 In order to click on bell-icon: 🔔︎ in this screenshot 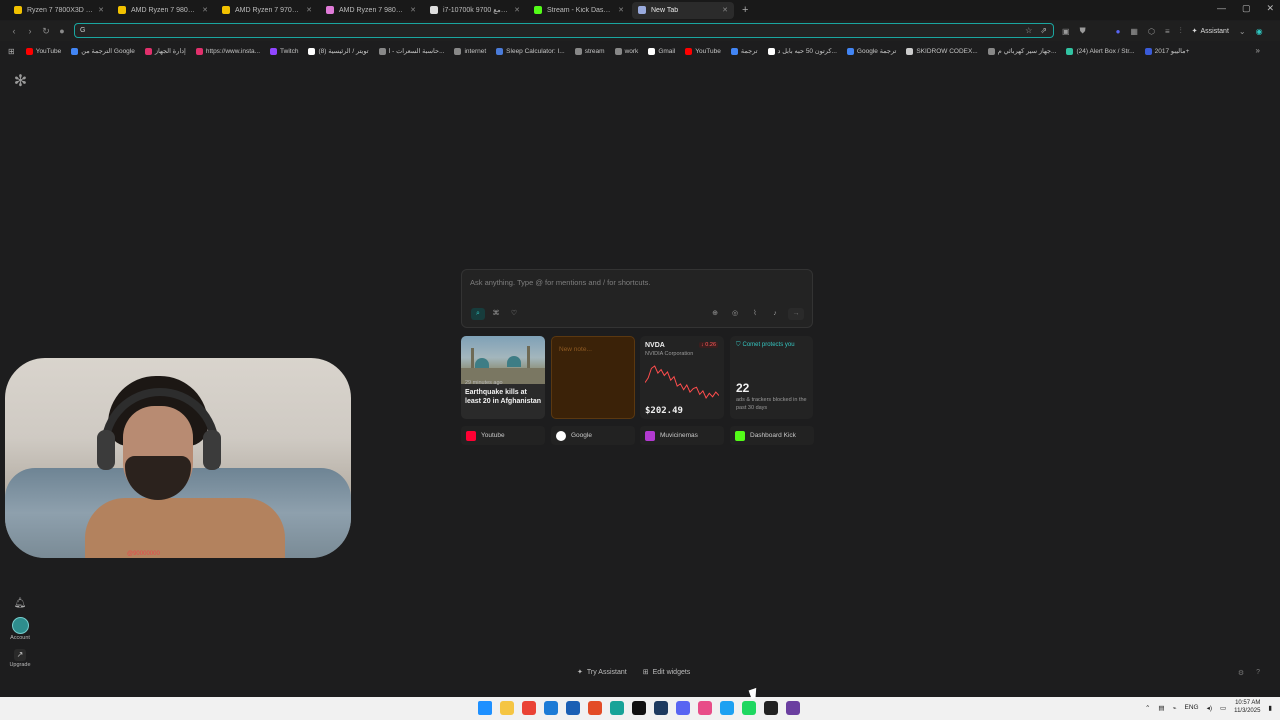, I will do `click(20, 603)`.